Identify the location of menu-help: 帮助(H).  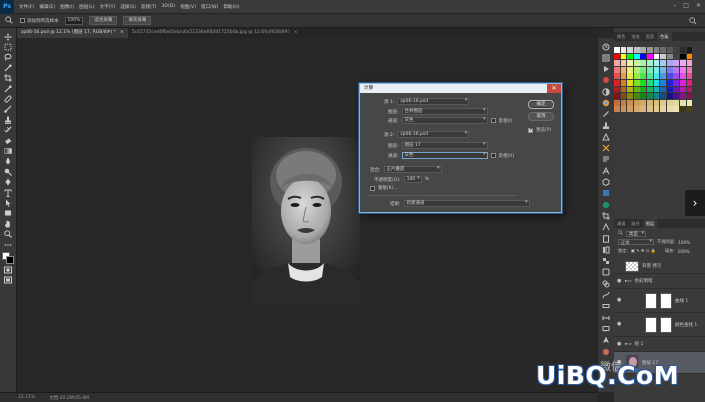
(231, 7).